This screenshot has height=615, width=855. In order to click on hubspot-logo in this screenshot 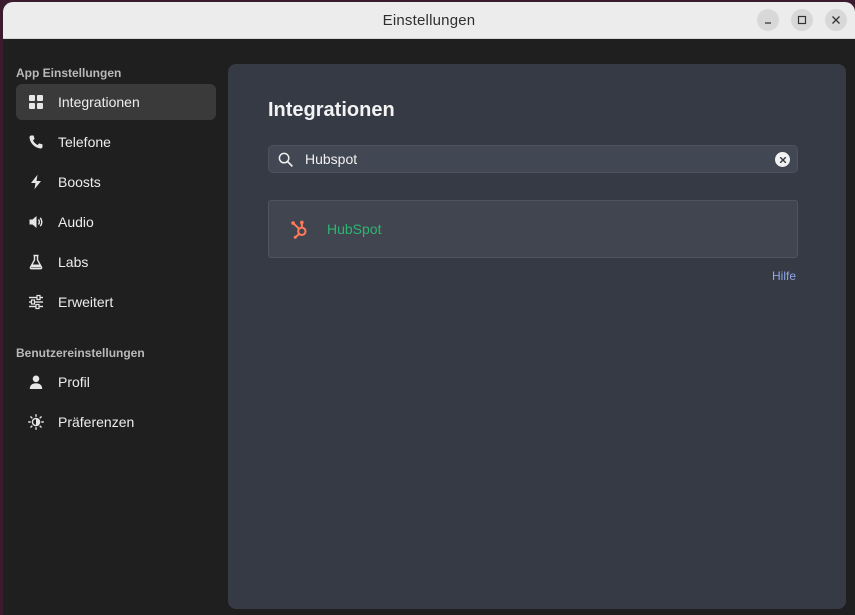, I will do `click(299, 229)`.